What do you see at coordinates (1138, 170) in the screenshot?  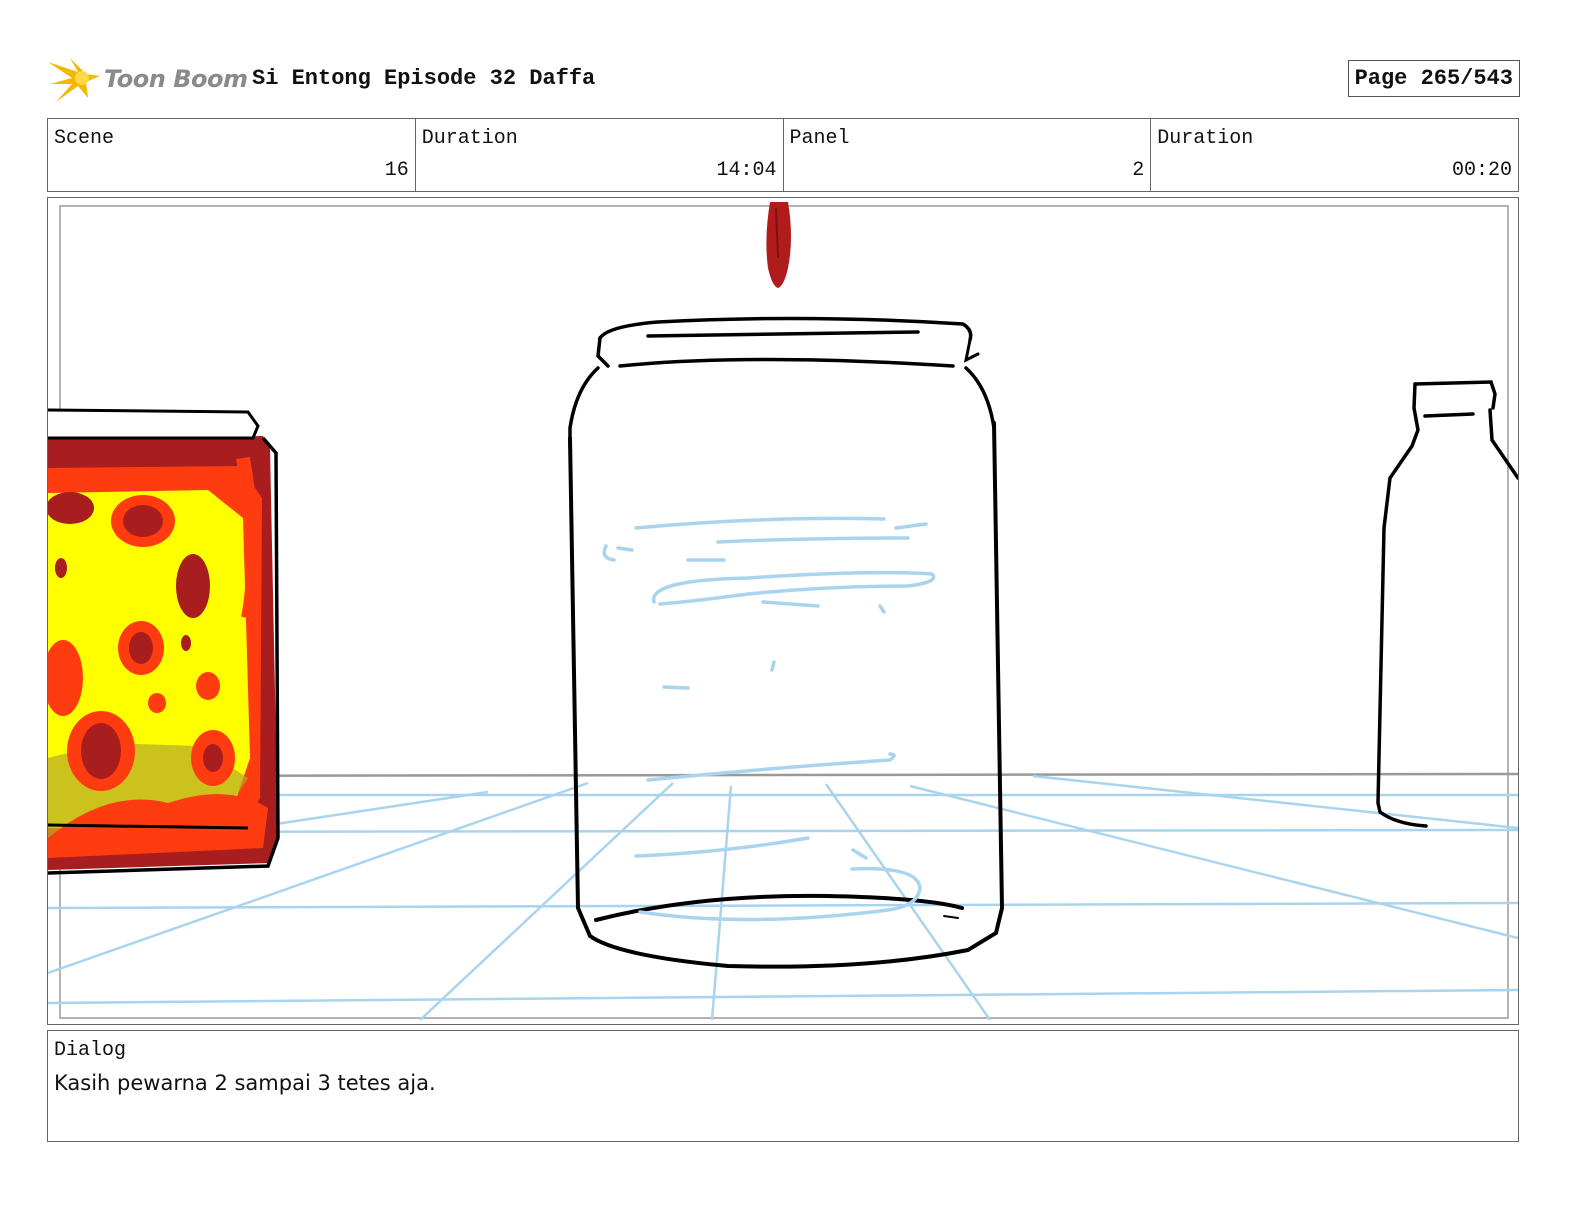 I see `panel-value: 2` at bounding box center [1138, 170].